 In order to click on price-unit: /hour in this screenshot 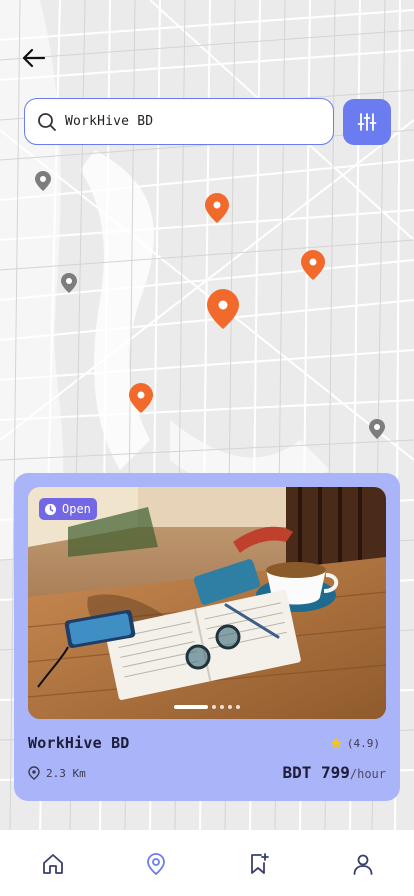, I will do `click(367, 774)`.